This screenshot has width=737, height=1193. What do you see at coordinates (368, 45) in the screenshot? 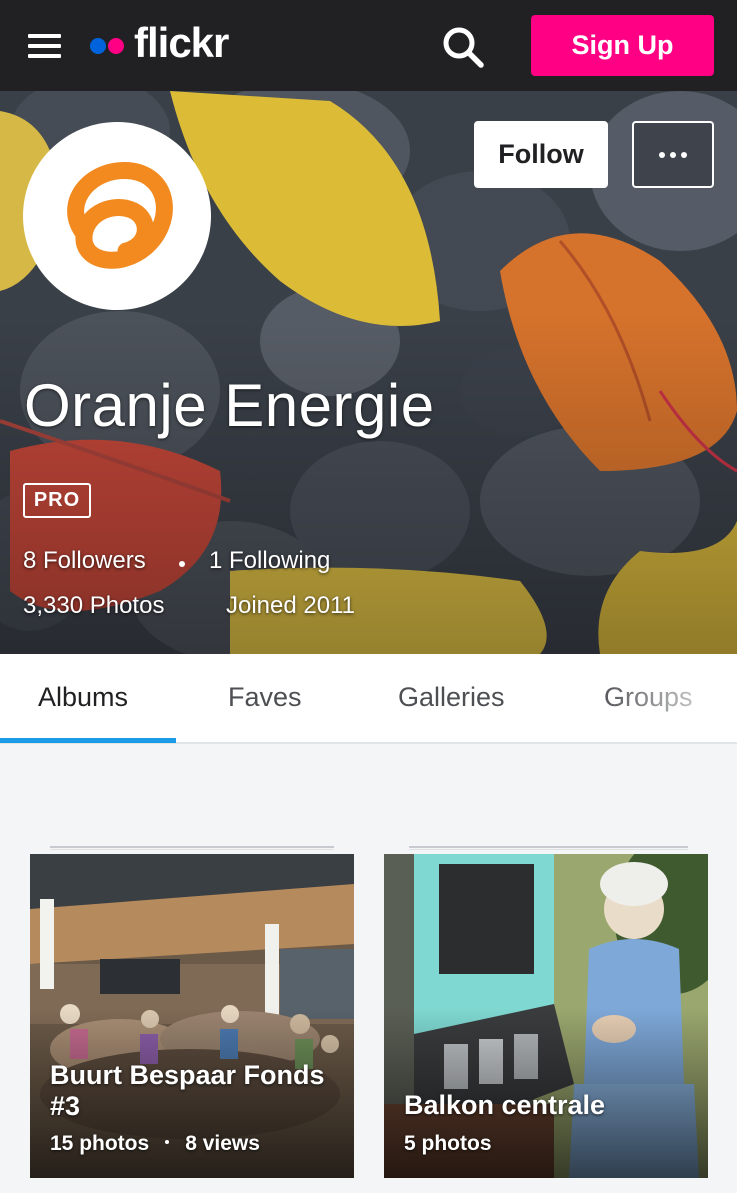
I see `top-navigation-bar: flickr Sign Up` at bounding box center [368, 45].